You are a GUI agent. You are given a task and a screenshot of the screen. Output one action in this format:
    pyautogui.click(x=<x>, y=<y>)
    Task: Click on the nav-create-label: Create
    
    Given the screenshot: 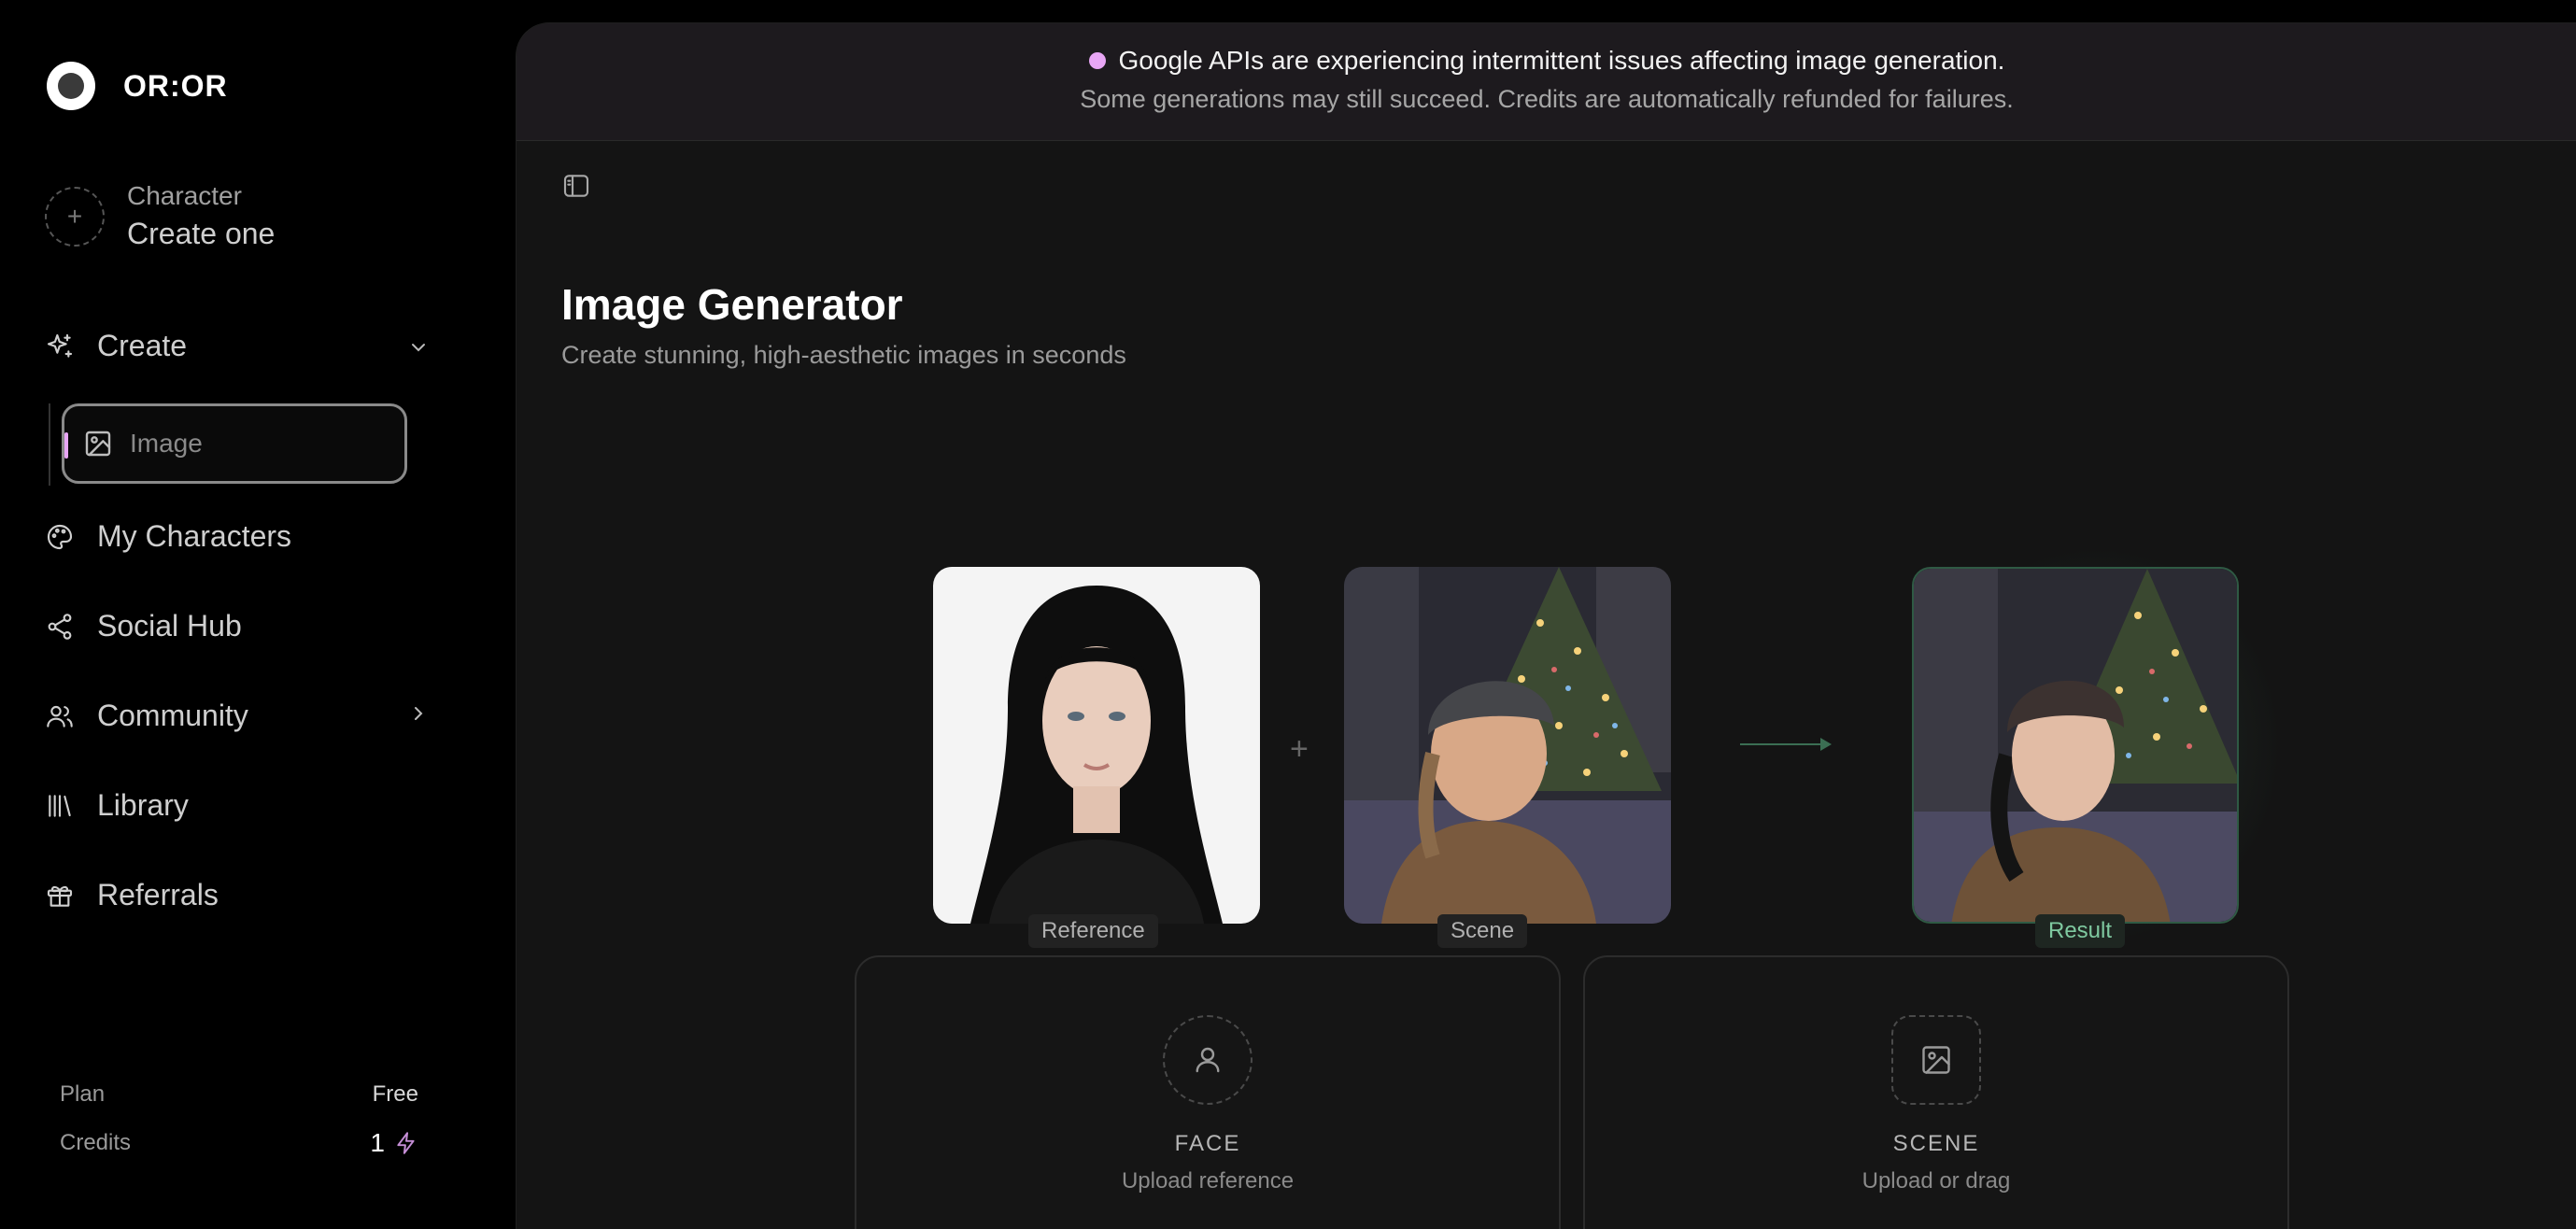 What is the action you would take?
    pyautogui.click(x=142, y=345)
    